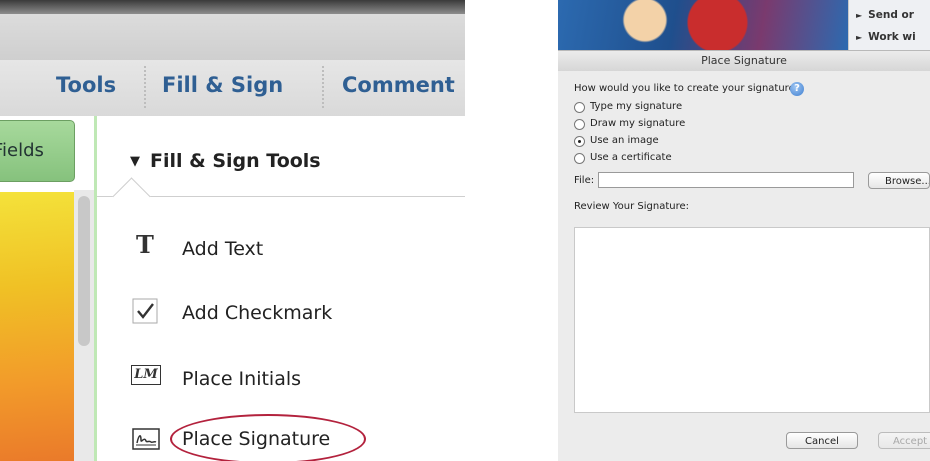 This screenshot has width=930, height=461. Describe the element at coordinates (84, 271) in the screenshot. I see `scrollbar-thumb` at that location.